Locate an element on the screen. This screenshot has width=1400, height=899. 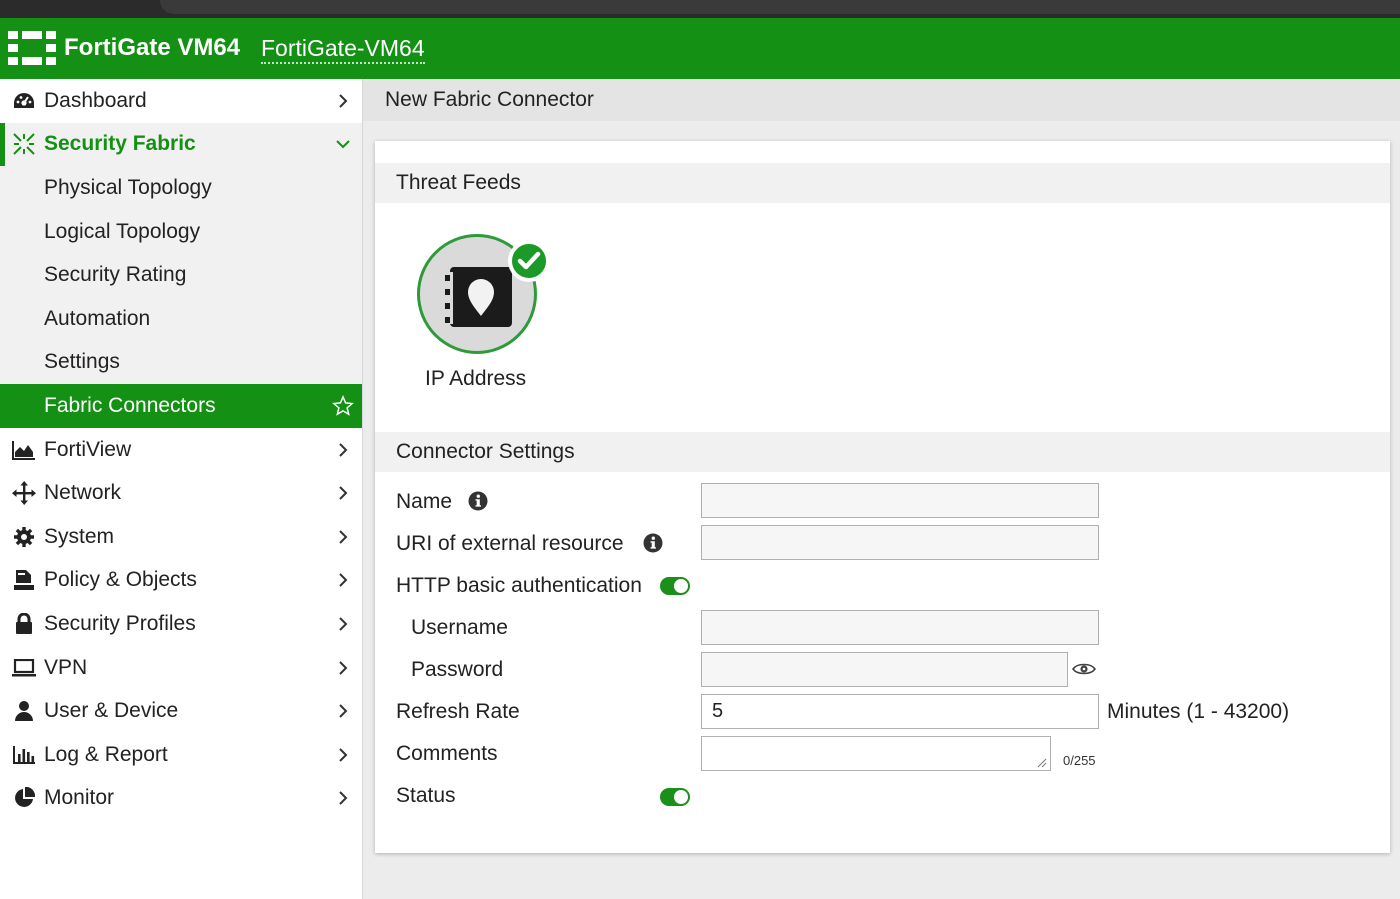
sidebar-item-fabric-connectors: Fabric Connectors is located at coordinates (181, 406).